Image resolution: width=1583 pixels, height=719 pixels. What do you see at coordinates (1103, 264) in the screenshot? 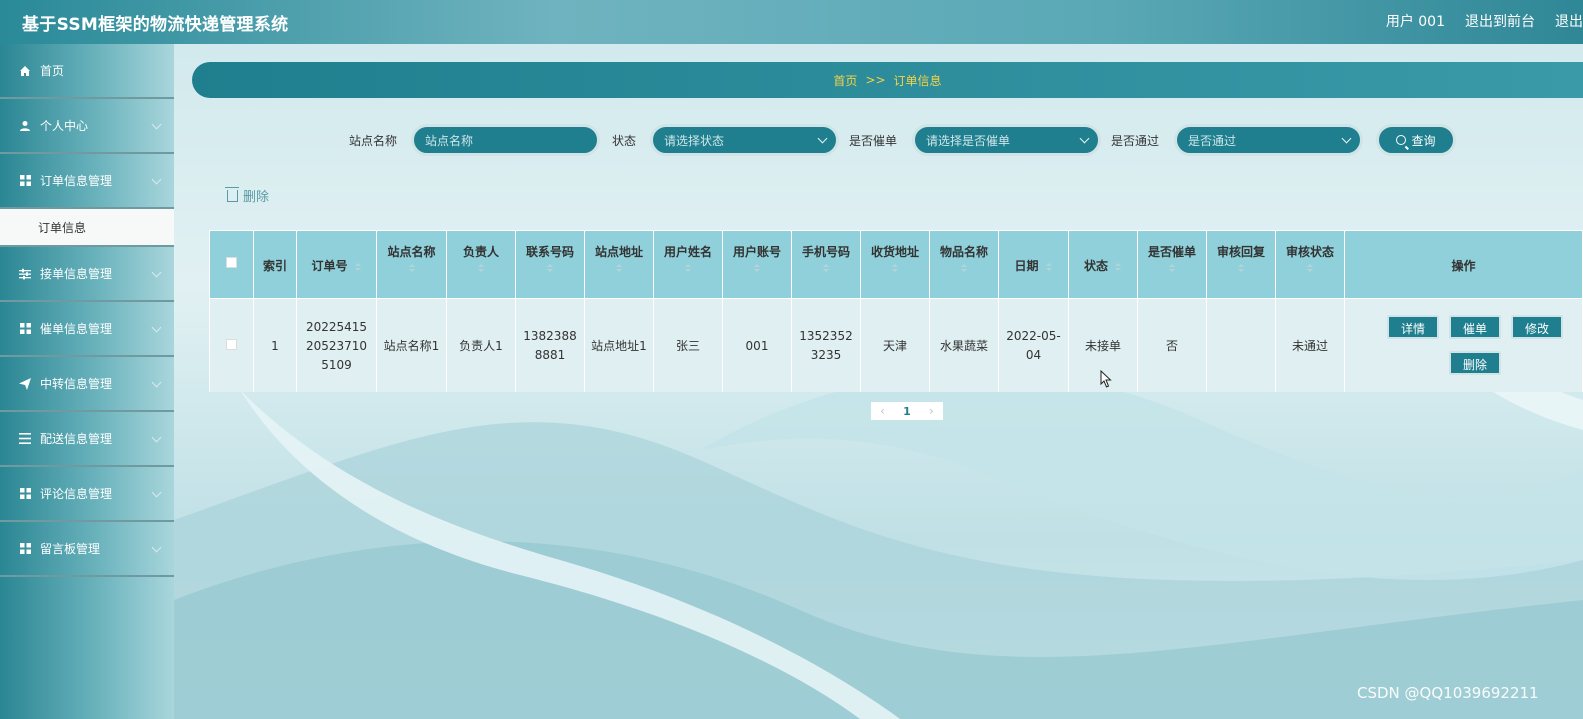
I see `col-header-status: 状态` at bounding box center [1103, 264].